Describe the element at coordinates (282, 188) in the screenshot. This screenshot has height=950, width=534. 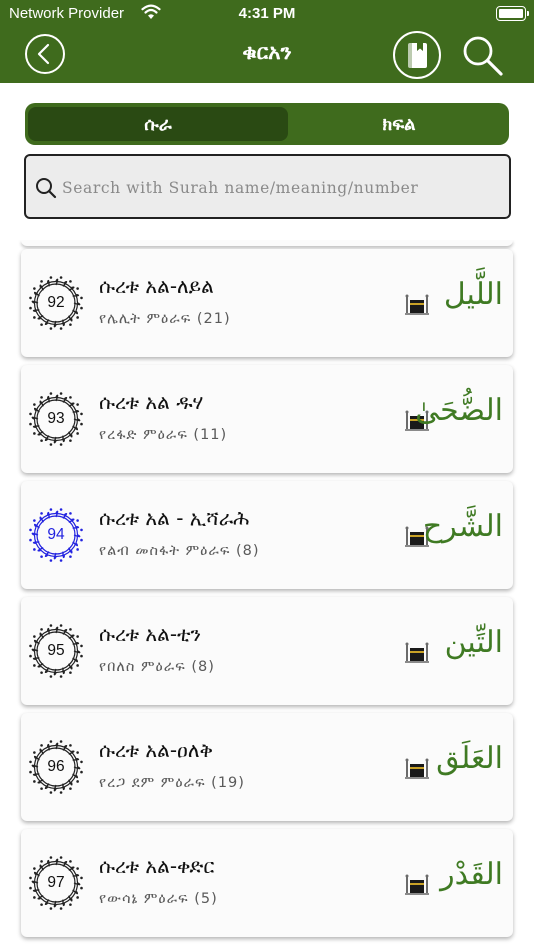
I see `search-input` at that location.